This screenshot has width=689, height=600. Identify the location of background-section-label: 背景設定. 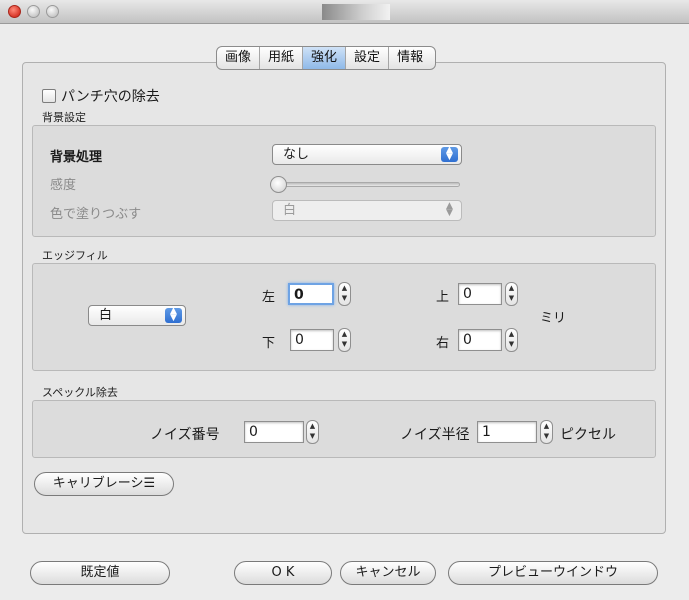
(64, 117).